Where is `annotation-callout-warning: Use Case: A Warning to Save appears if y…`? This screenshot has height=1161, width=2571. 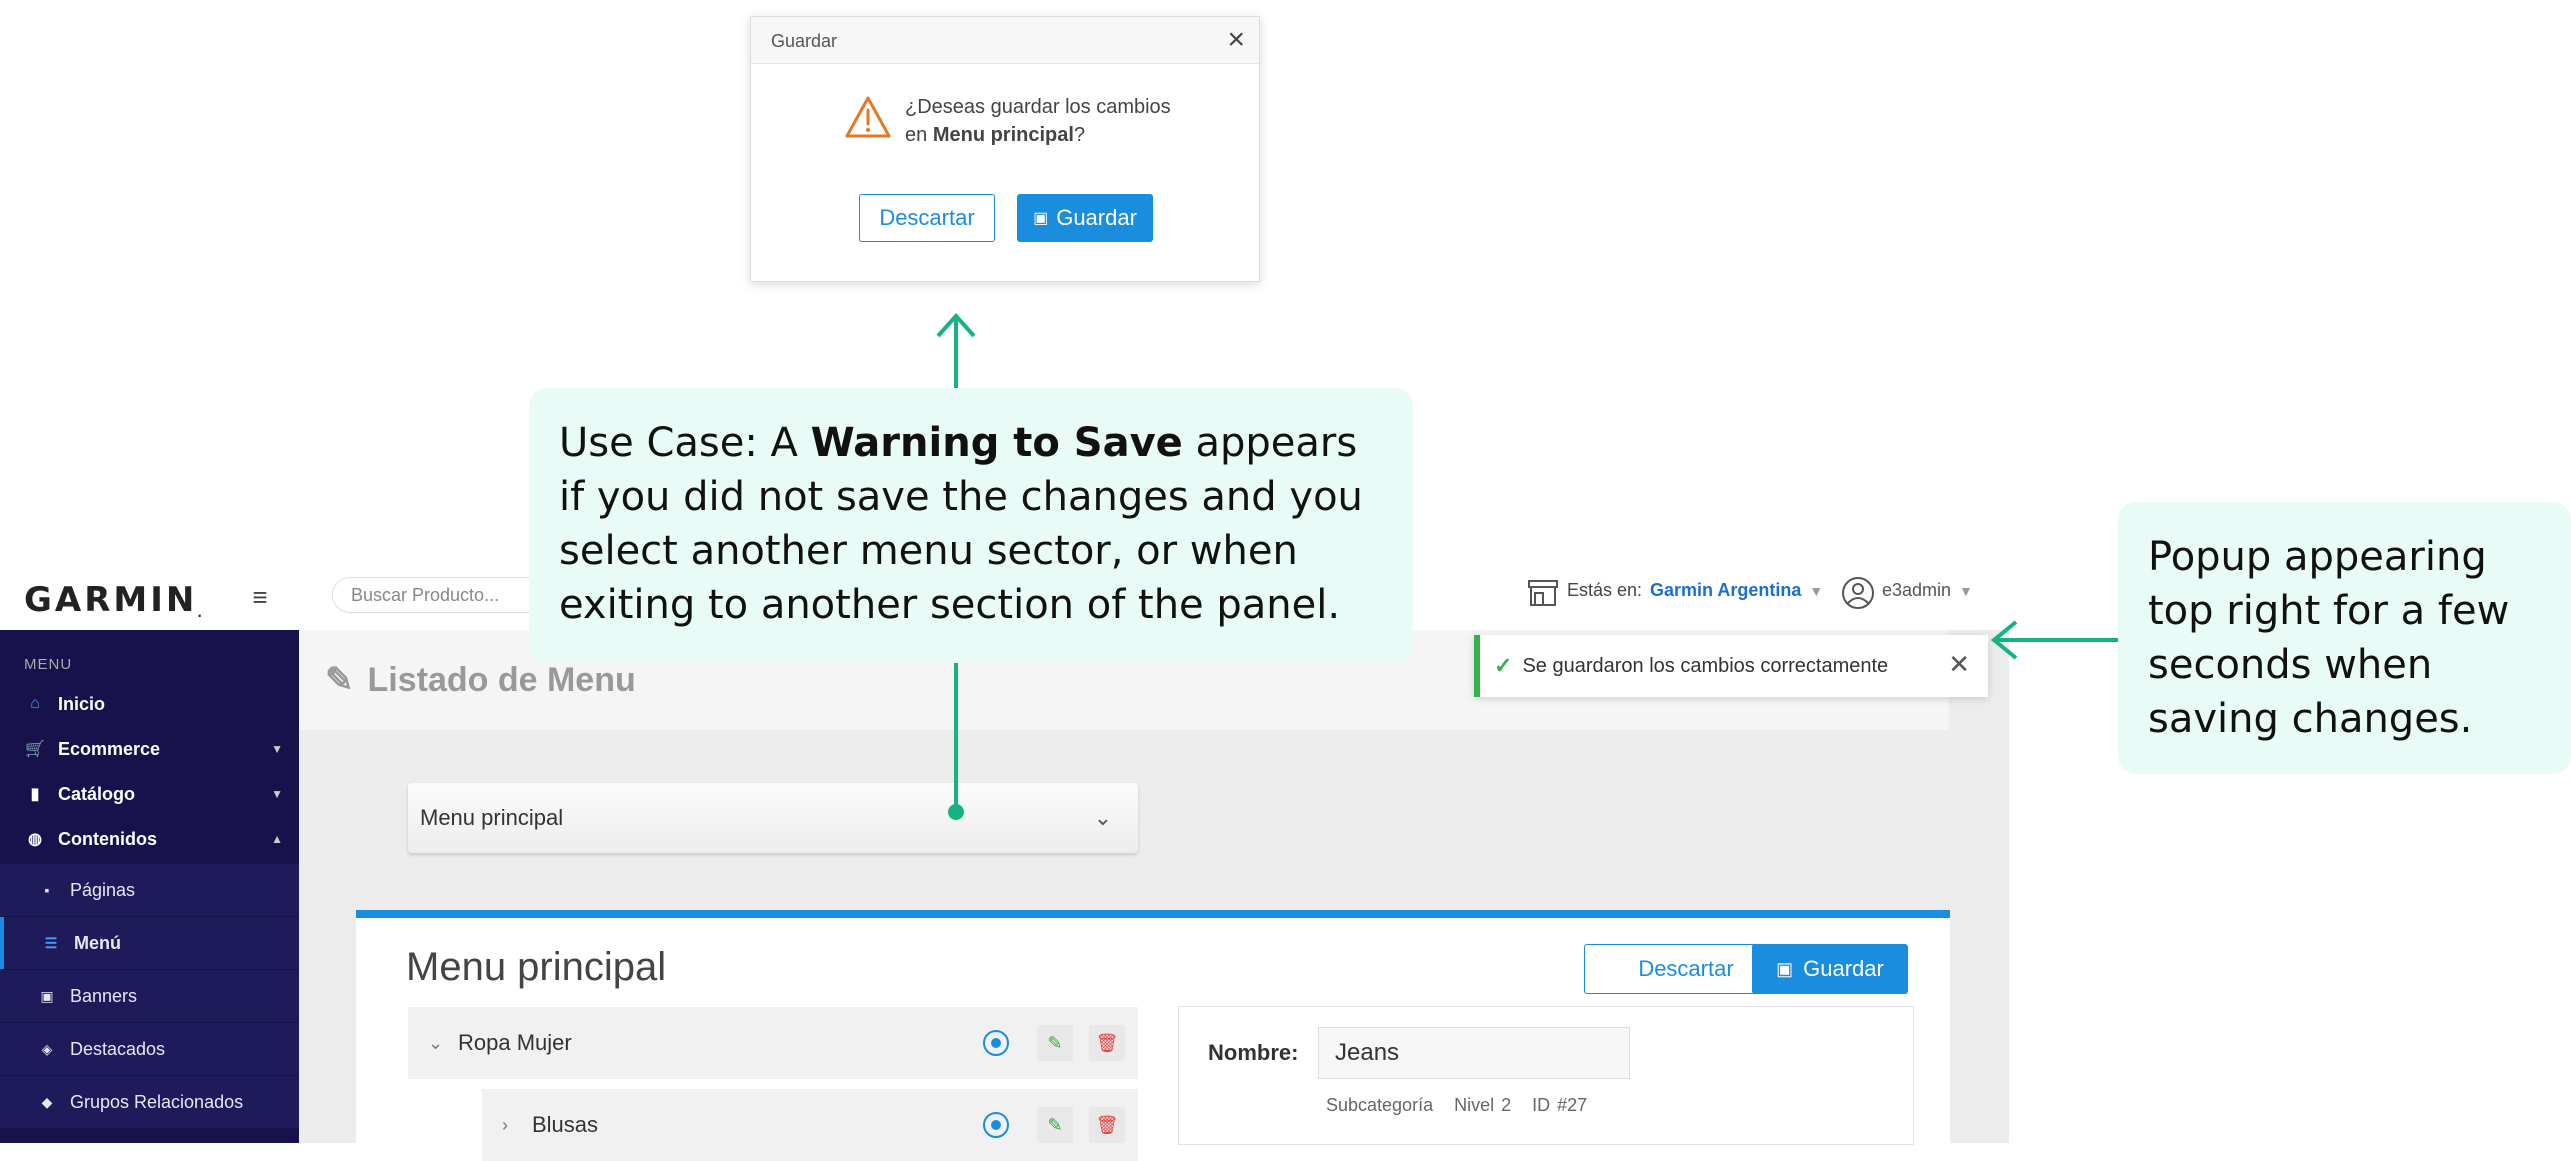 annotation-callout-warning: Use Case: A Warning to Save appears if y… is located at coordinates (971, 525).